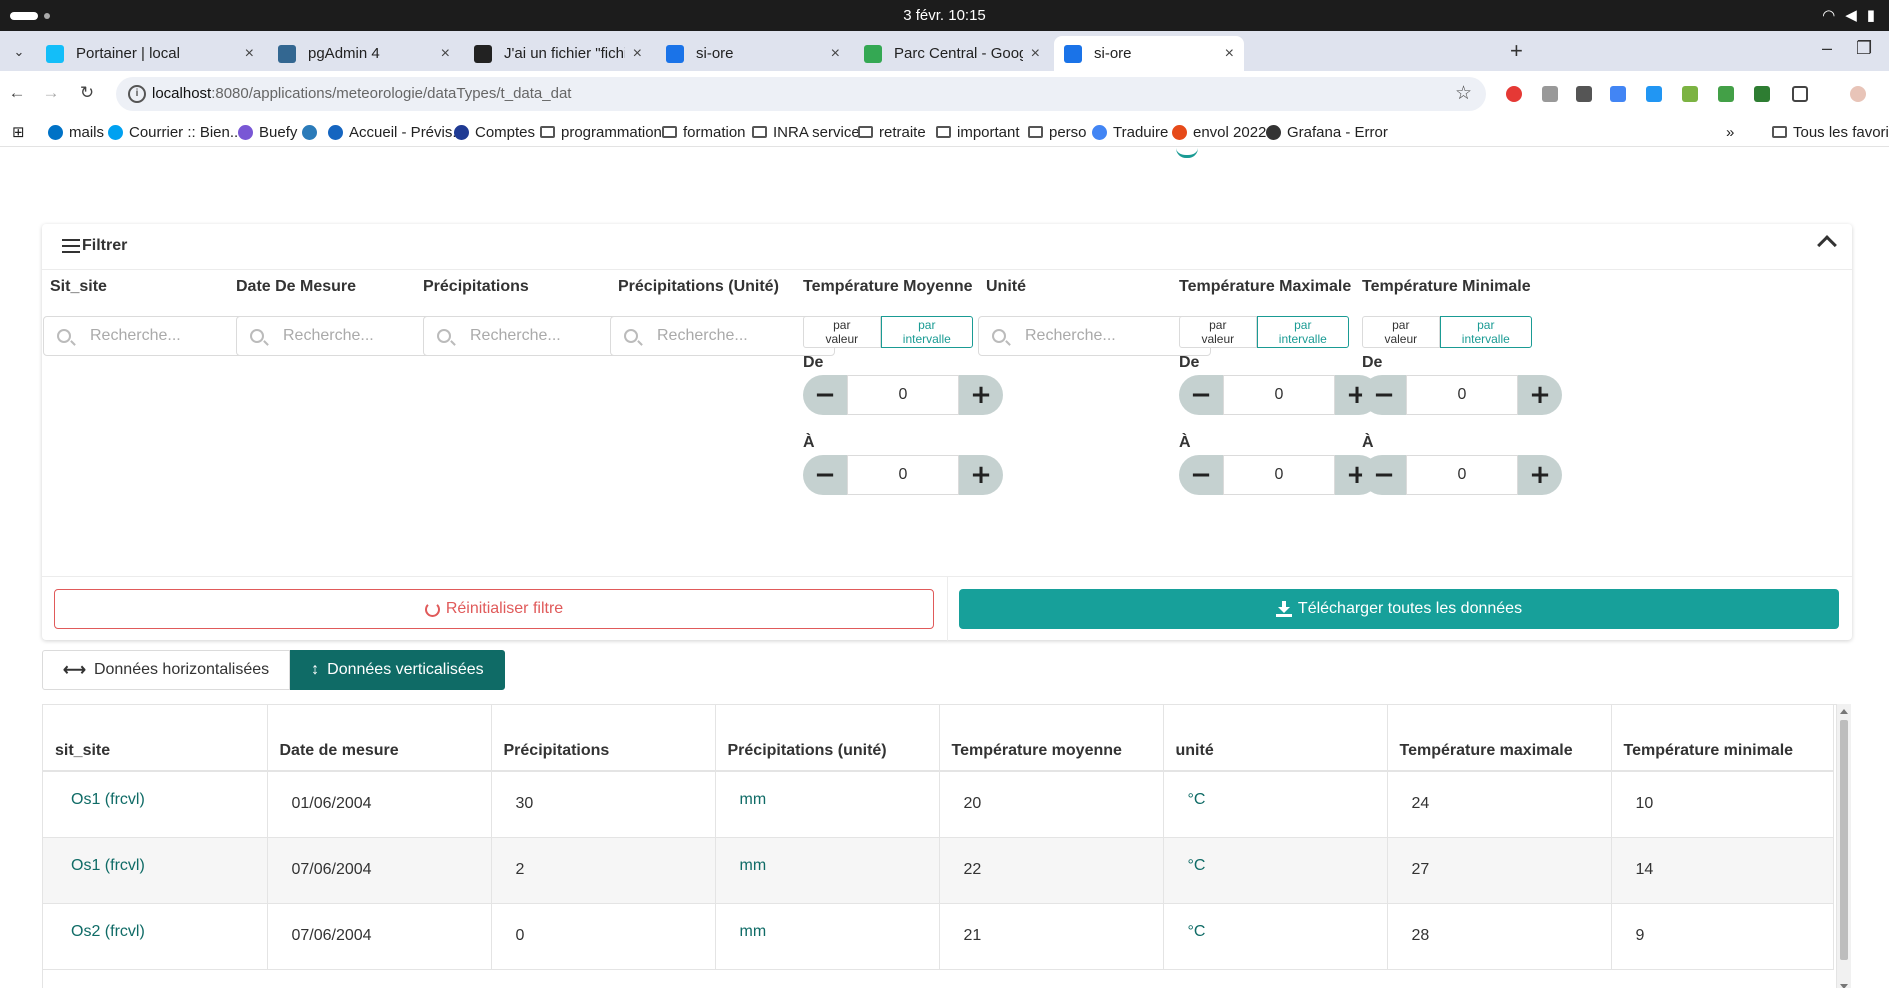 Image resolution: width=1889 pixels, height=988 pixels. What do you see at coordinates (18, 132) in the screenshot?
I see `apps-grid-icon: ⊞` at bounding box center [18, 132].